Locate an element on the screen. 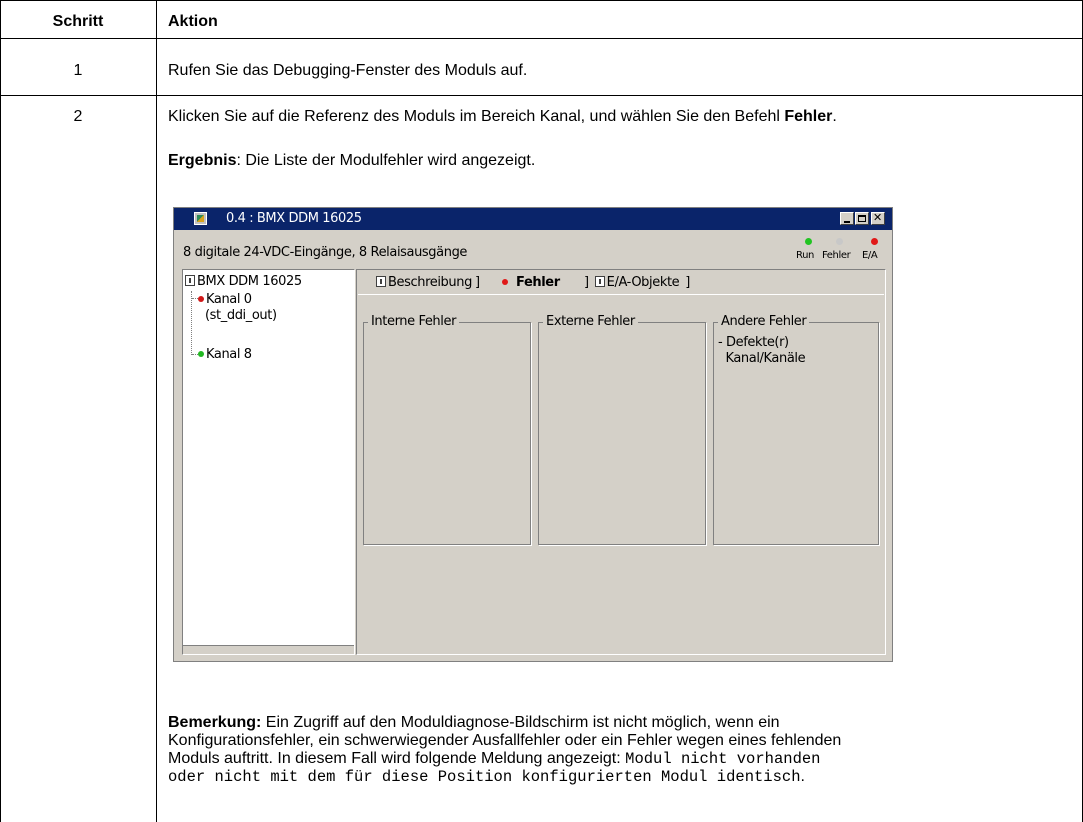  minimize-icon is located at coordinates (847, 222).